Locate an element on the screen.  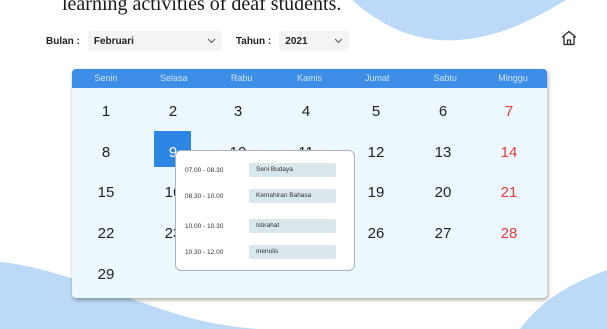
schedule-slot: 07.00 - 08.30 Seni Budaya is located at coordinates (260, 170).